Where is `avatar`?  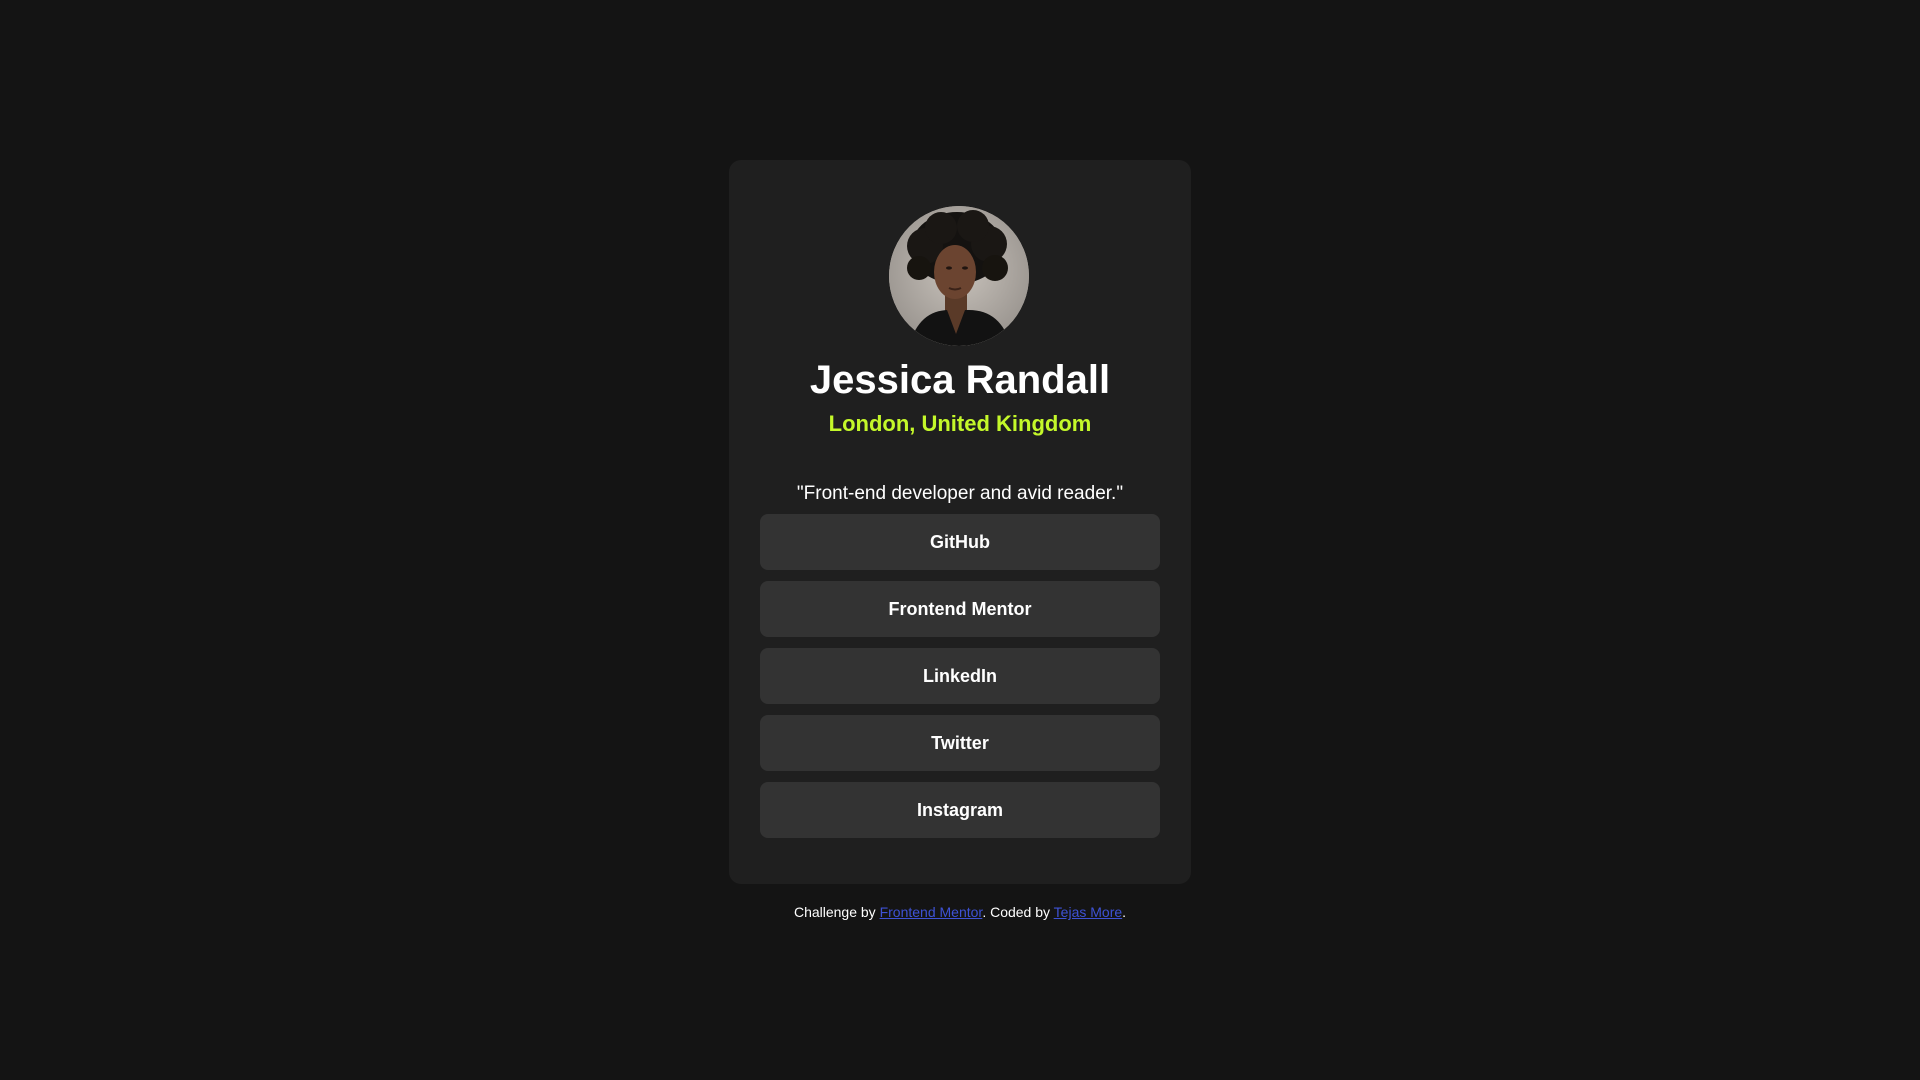 avatar is located at coordinates (959, 276).